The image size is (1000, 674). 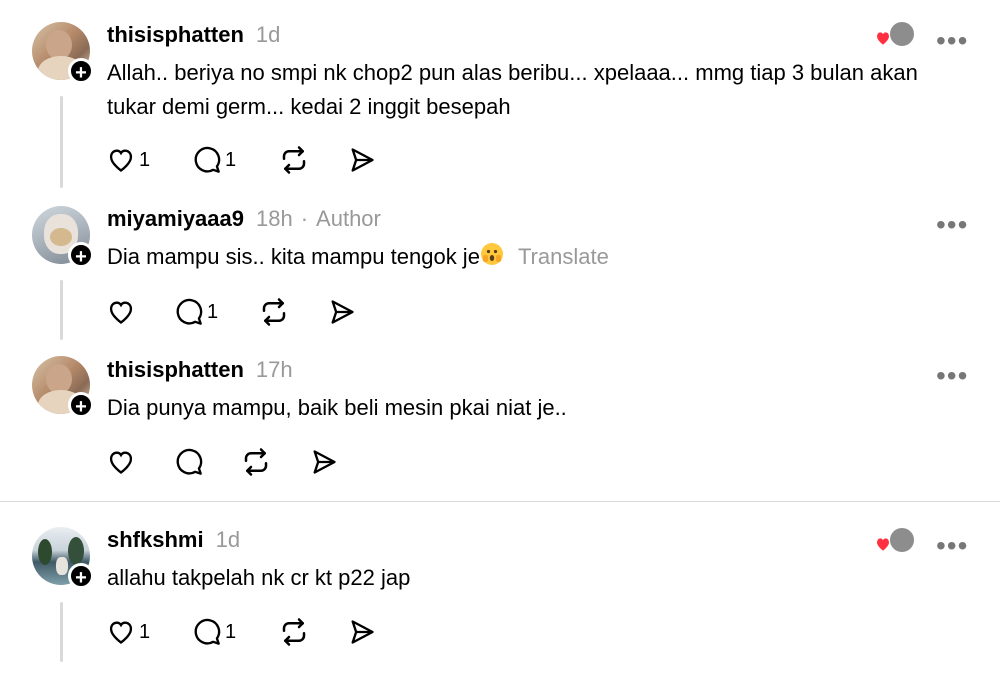 I want to click on timestamp: 17h, so click(x=274, y=369).